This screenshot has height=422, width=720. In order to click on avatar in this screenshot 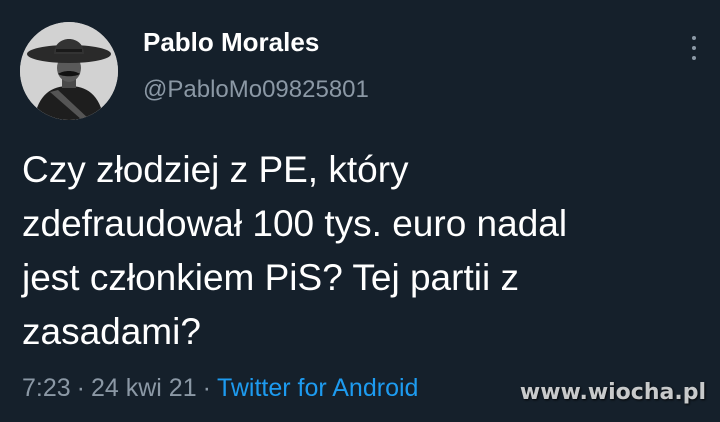, I will do `click(69, 71)`.